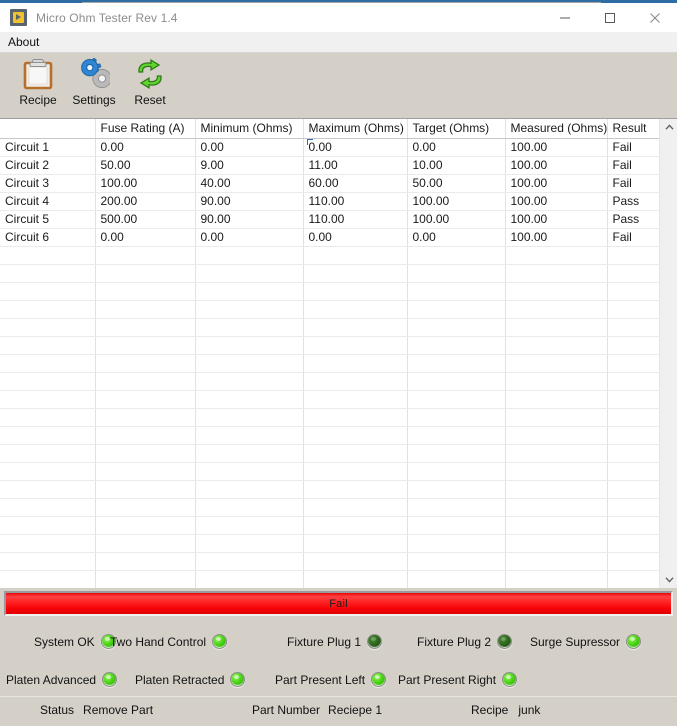 Image resolution: width=677 pixels, height=726 pixels. I want to click on column-header-result: Result, so click(633, 129).